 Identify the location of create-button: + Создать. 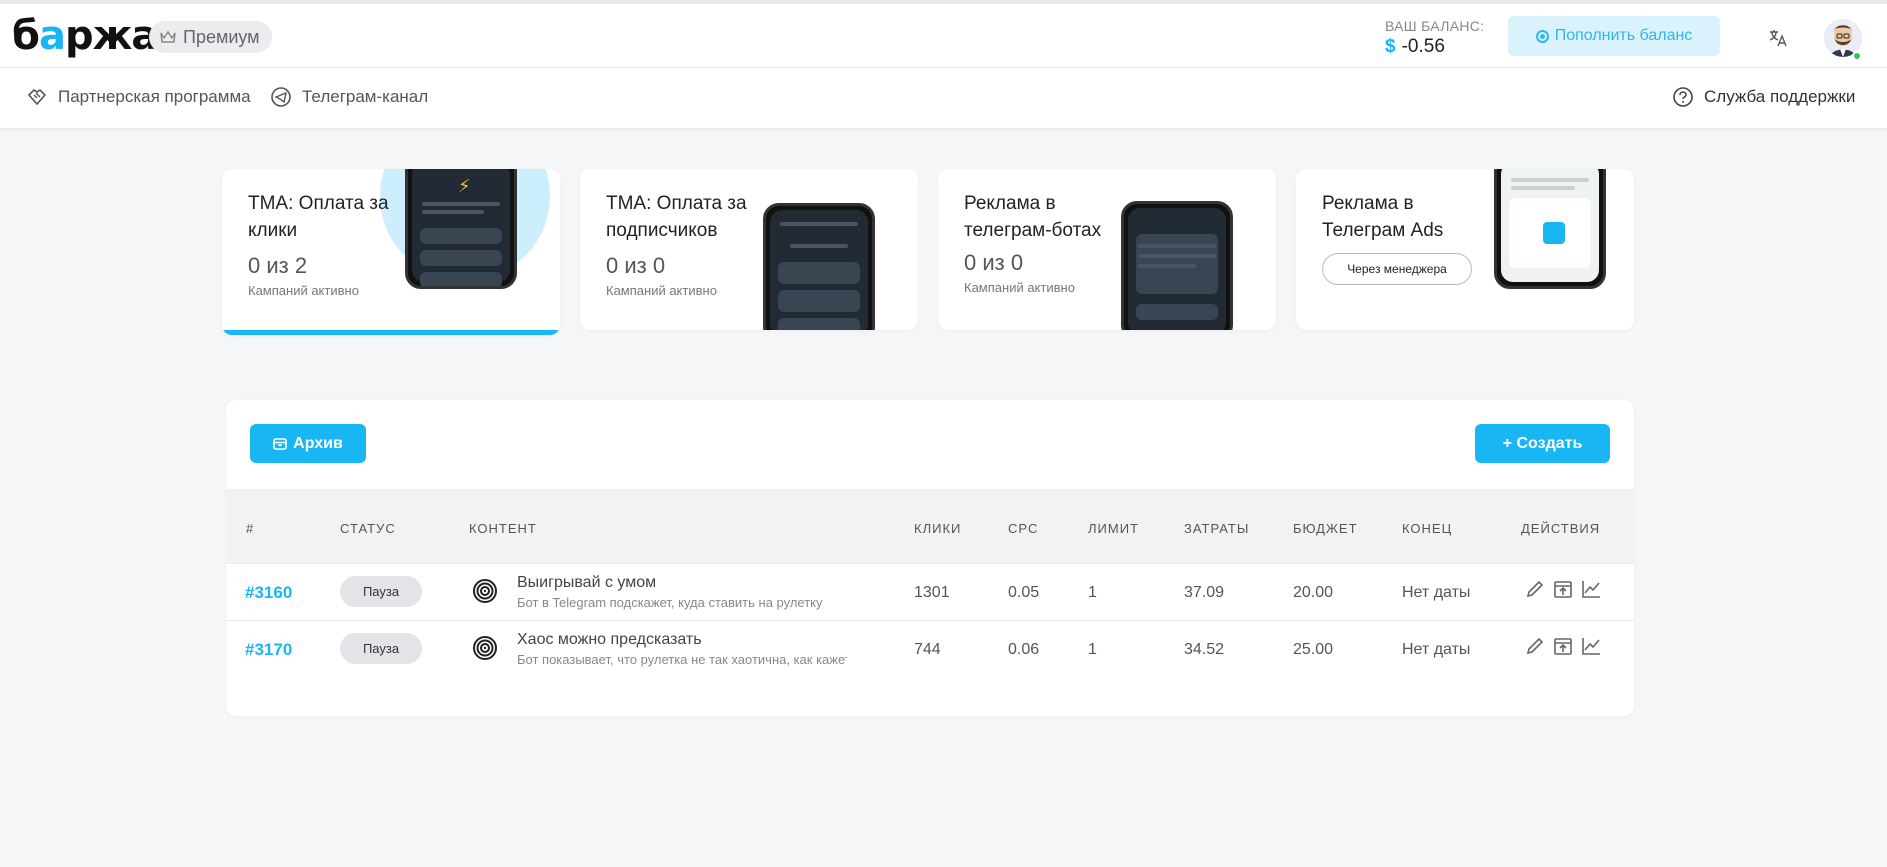
(1542, 443).